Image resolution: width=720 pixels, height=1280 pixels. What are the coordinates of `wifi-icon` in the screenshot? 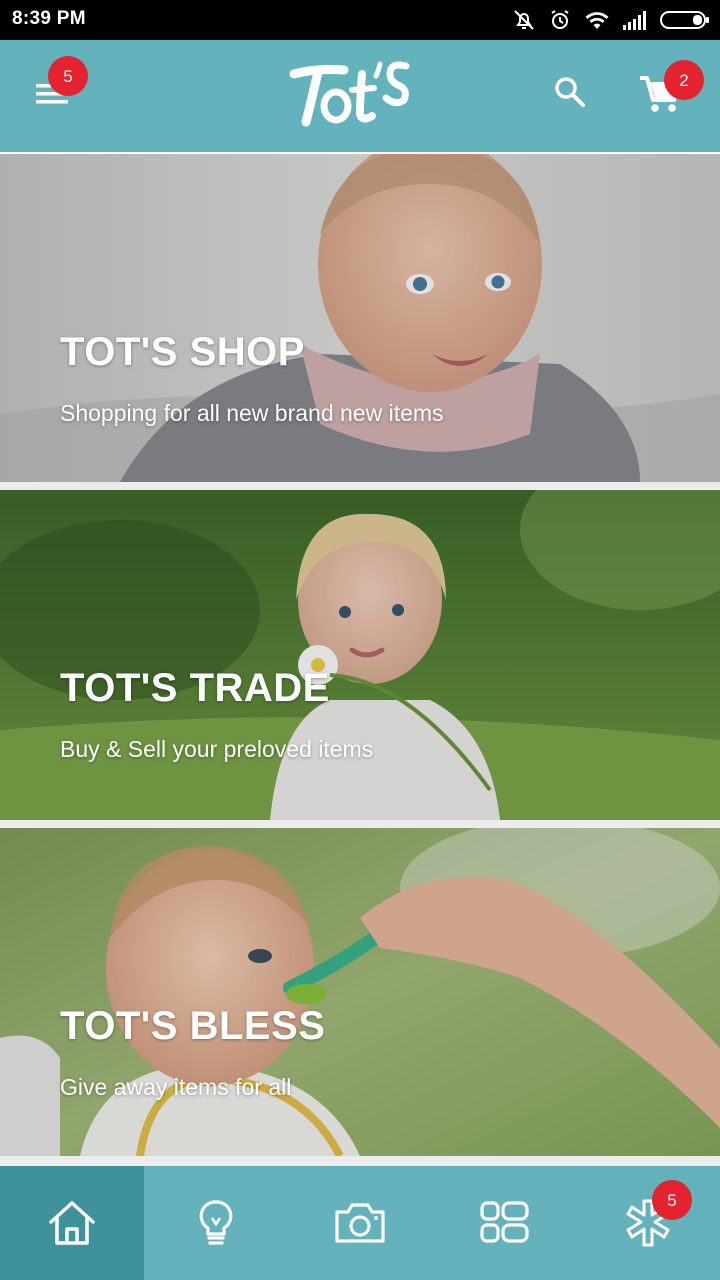 It's located at (597, 20).